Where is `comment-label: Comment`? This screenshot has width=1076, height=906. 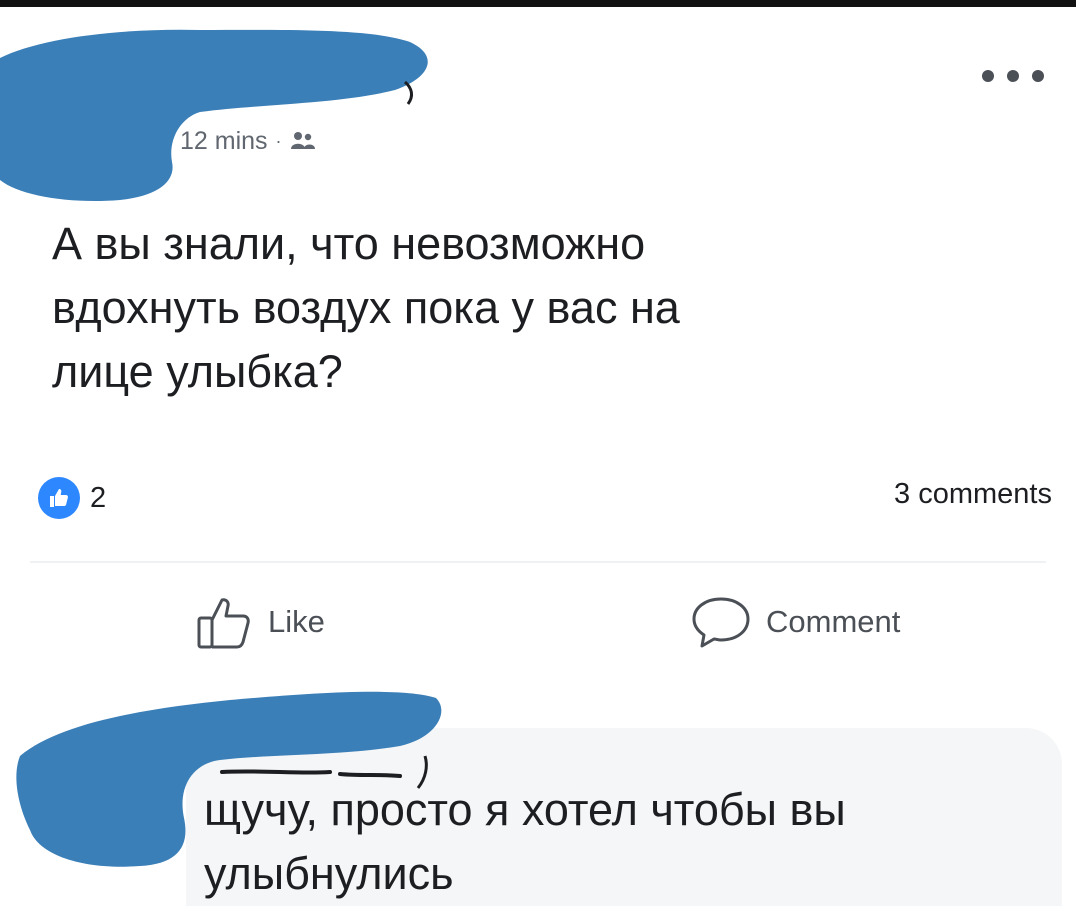
comment-label: Comment is located at coordinates (833, 621).